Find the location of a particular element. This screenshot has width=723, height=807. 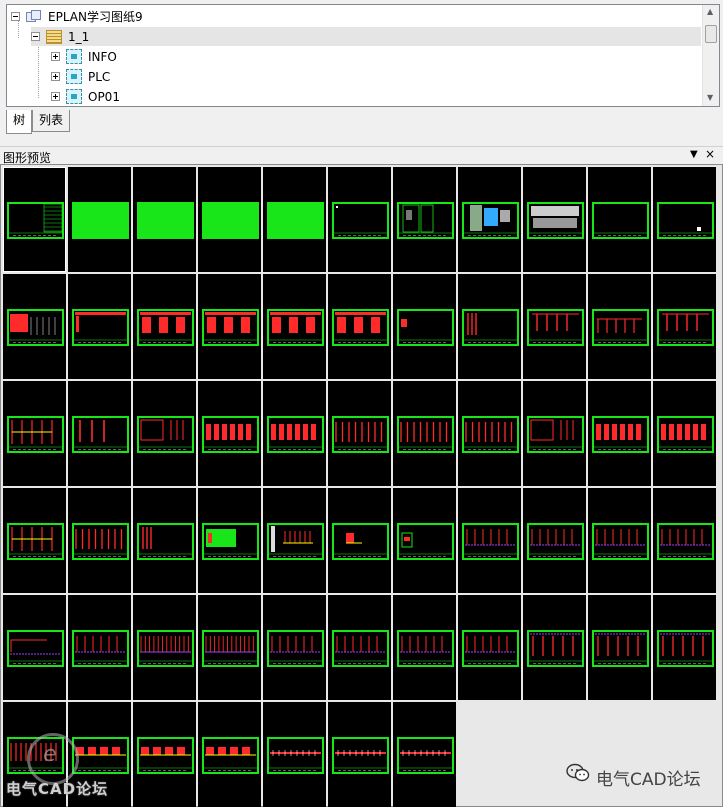

tree-item-op01: OP01 is located at coordinates (85, 96).